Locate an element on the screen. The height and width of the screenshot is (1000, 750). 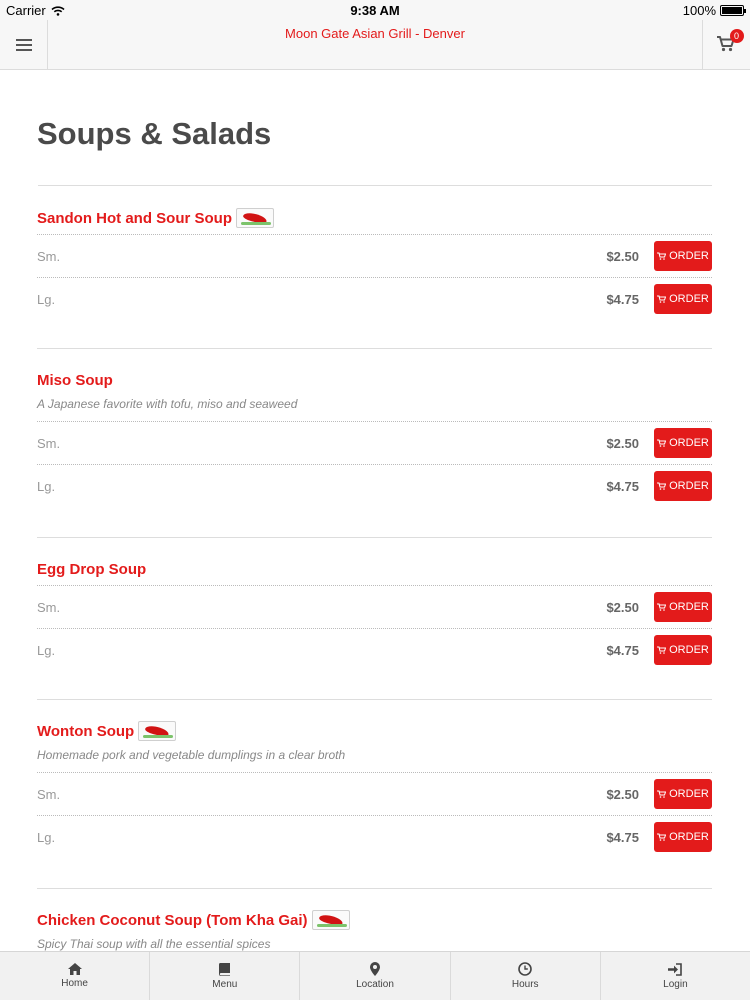
login-icon is located at coordinates (675, 969).